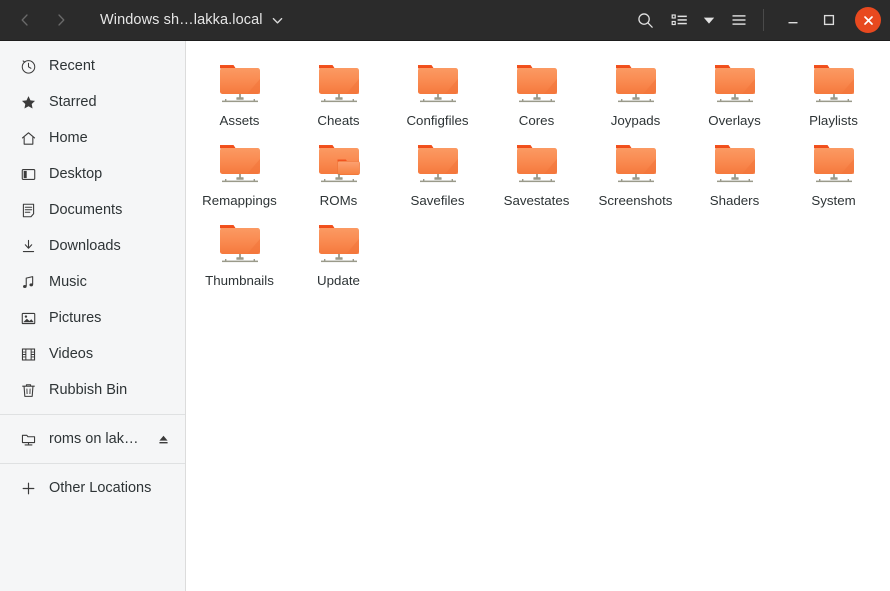 This screenshot has width=890, height=591. I want to click on document-icon, so click(28, 210).